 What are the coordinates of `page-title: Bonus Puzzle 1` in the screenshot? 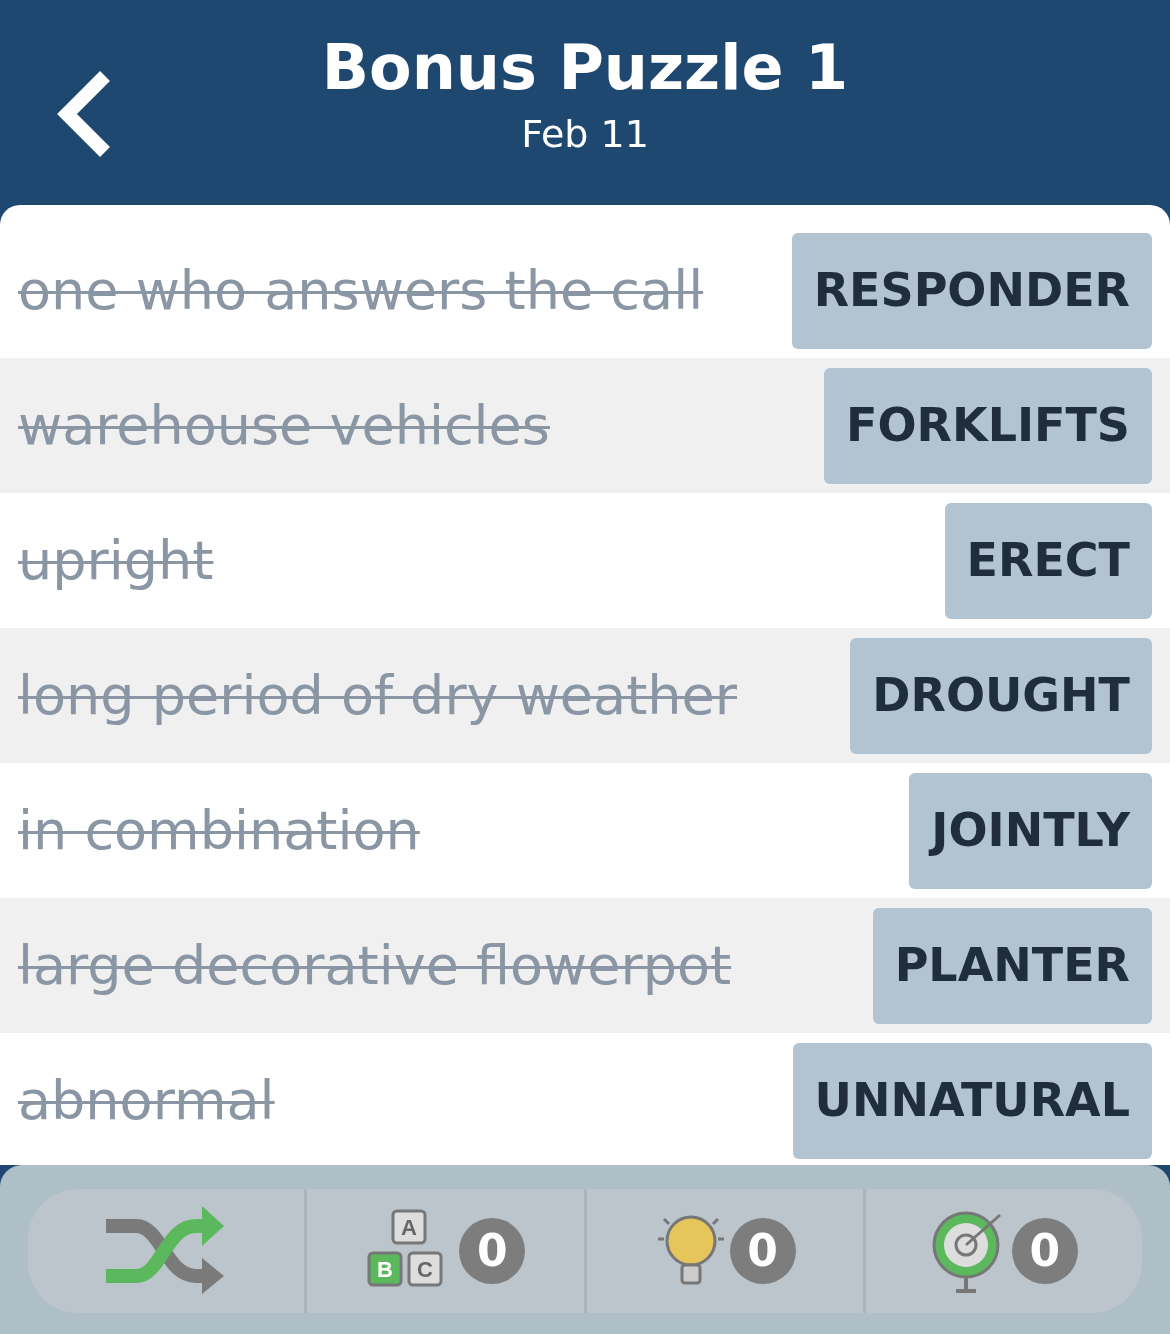 It's located at (585, 67).